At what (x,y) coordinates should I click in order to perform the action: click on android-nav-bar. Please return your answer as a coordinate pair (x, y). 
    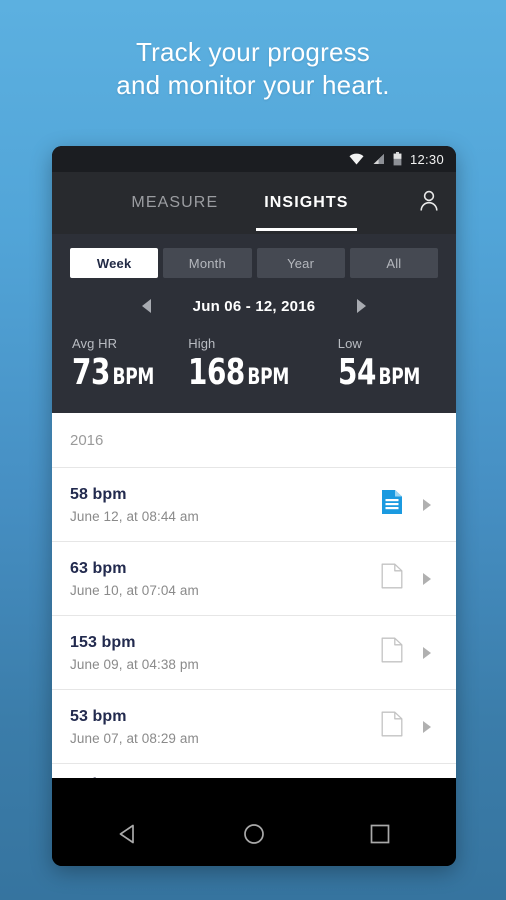
    Looking at the image, I should click on (254, 836).